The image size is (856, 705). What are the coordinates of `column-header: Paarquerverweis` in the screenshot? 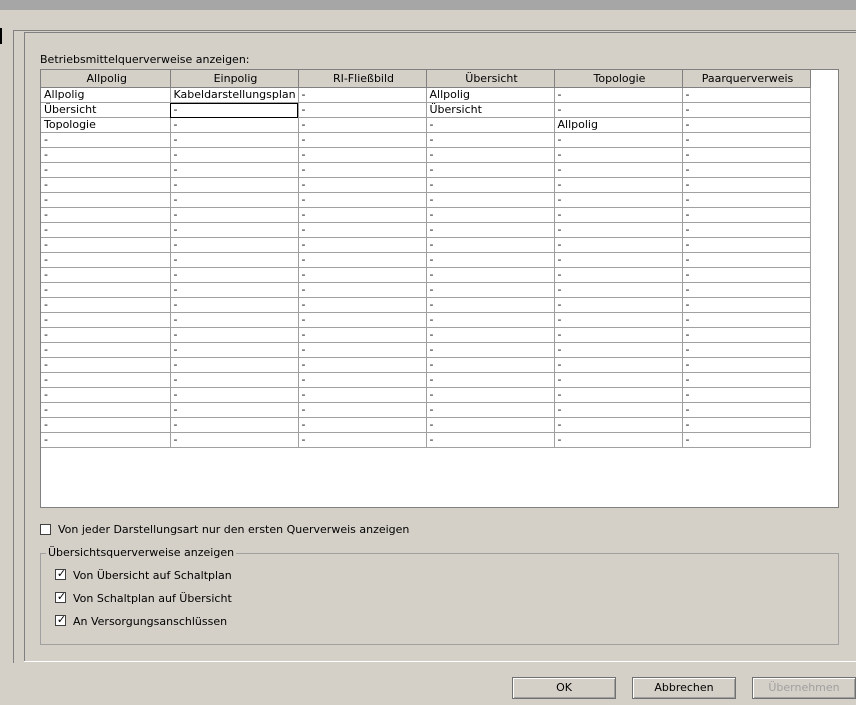 It's located at (746, 79).